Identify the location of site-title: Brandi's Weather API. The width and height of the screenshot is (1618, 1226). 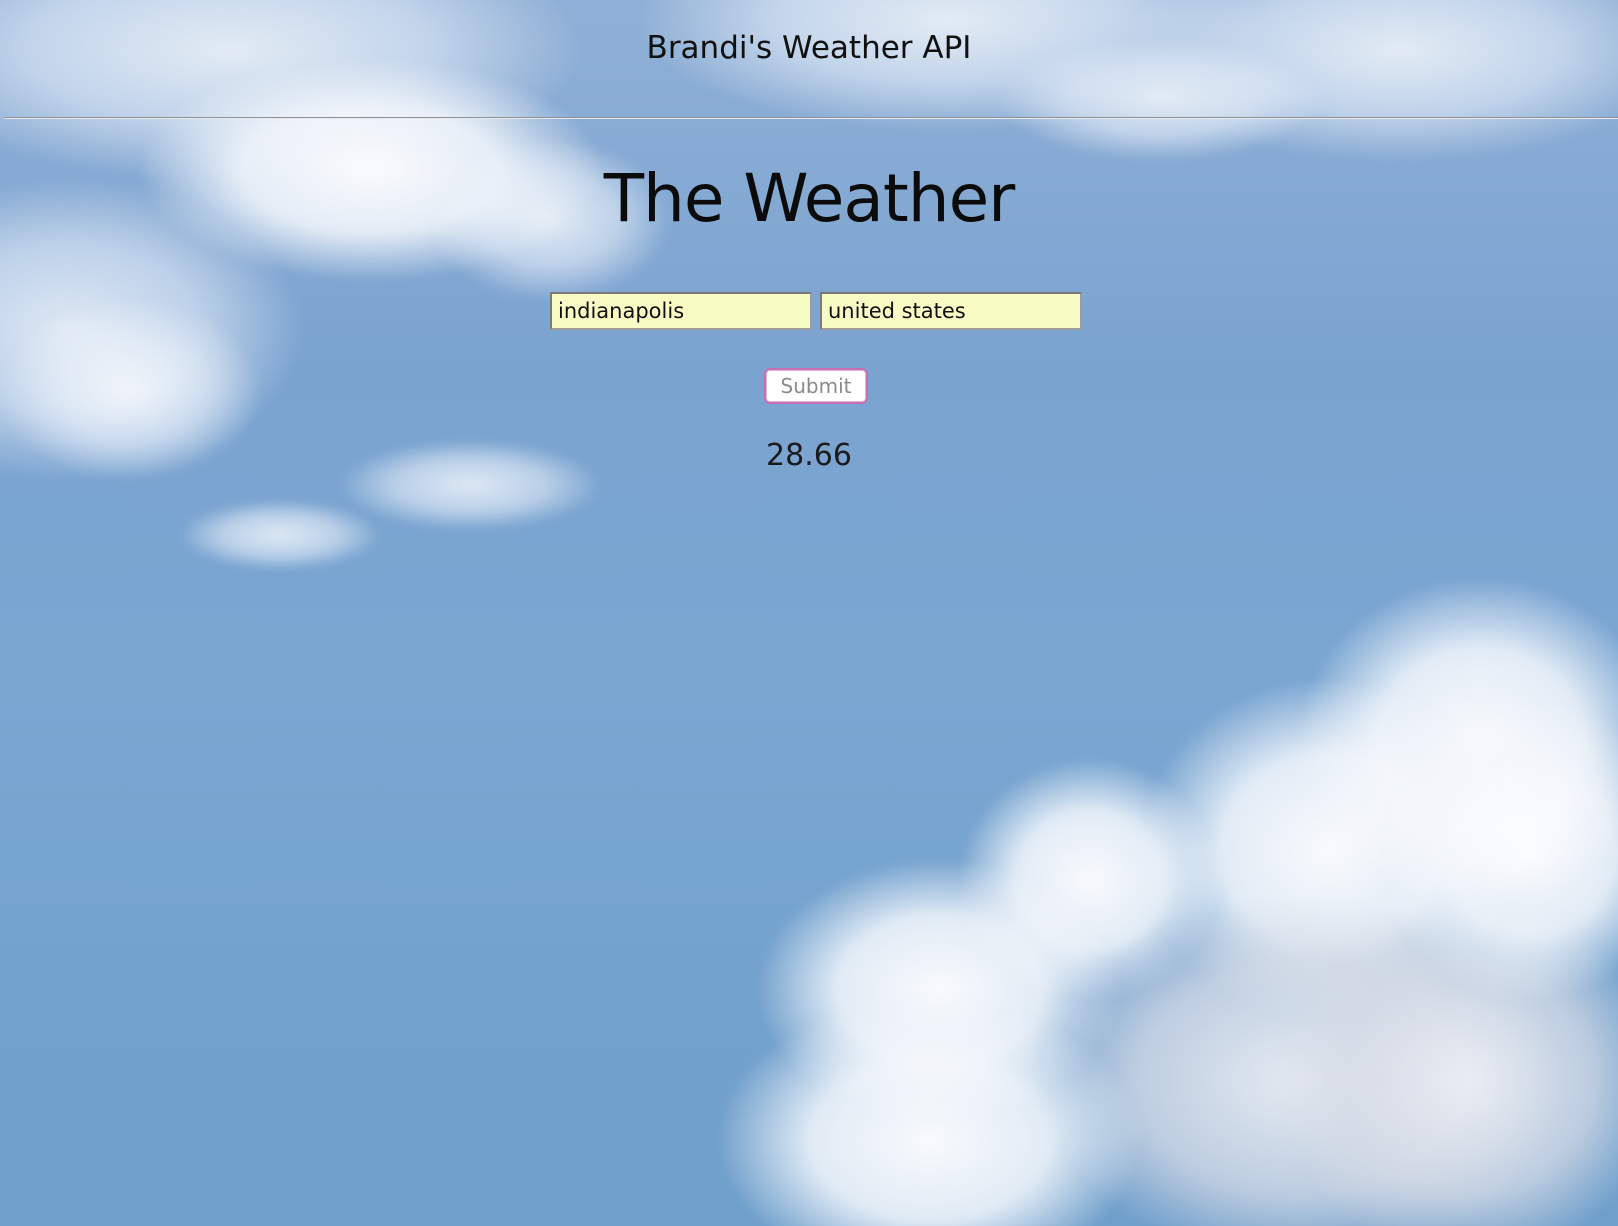
(809, 48).